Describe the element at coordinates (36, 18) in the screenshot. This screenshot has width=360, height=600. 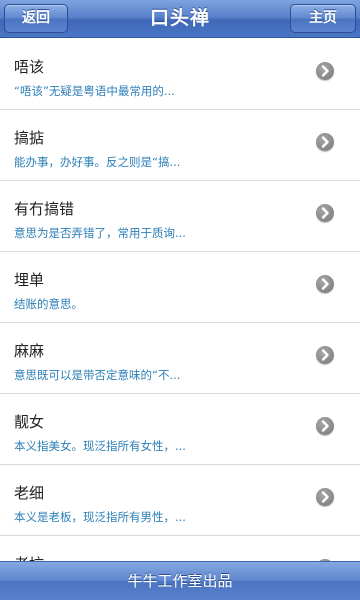
I see `back-button: 返回` at that location.